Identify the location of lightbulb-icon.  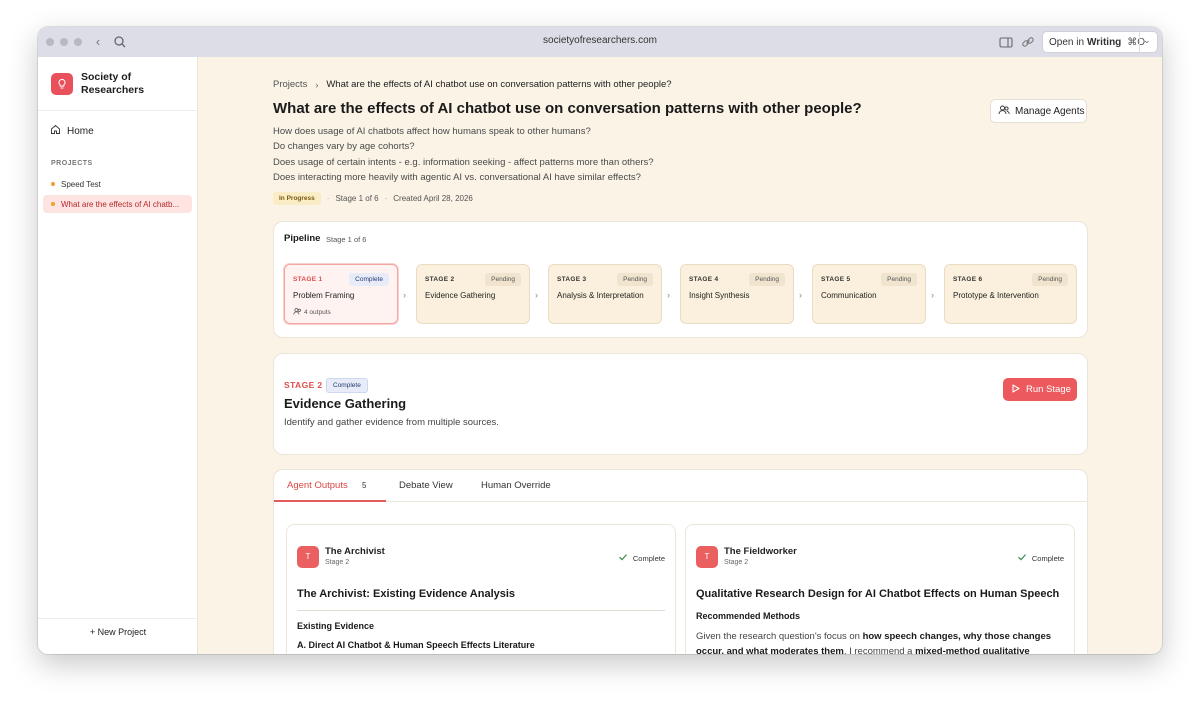
(62, 84).